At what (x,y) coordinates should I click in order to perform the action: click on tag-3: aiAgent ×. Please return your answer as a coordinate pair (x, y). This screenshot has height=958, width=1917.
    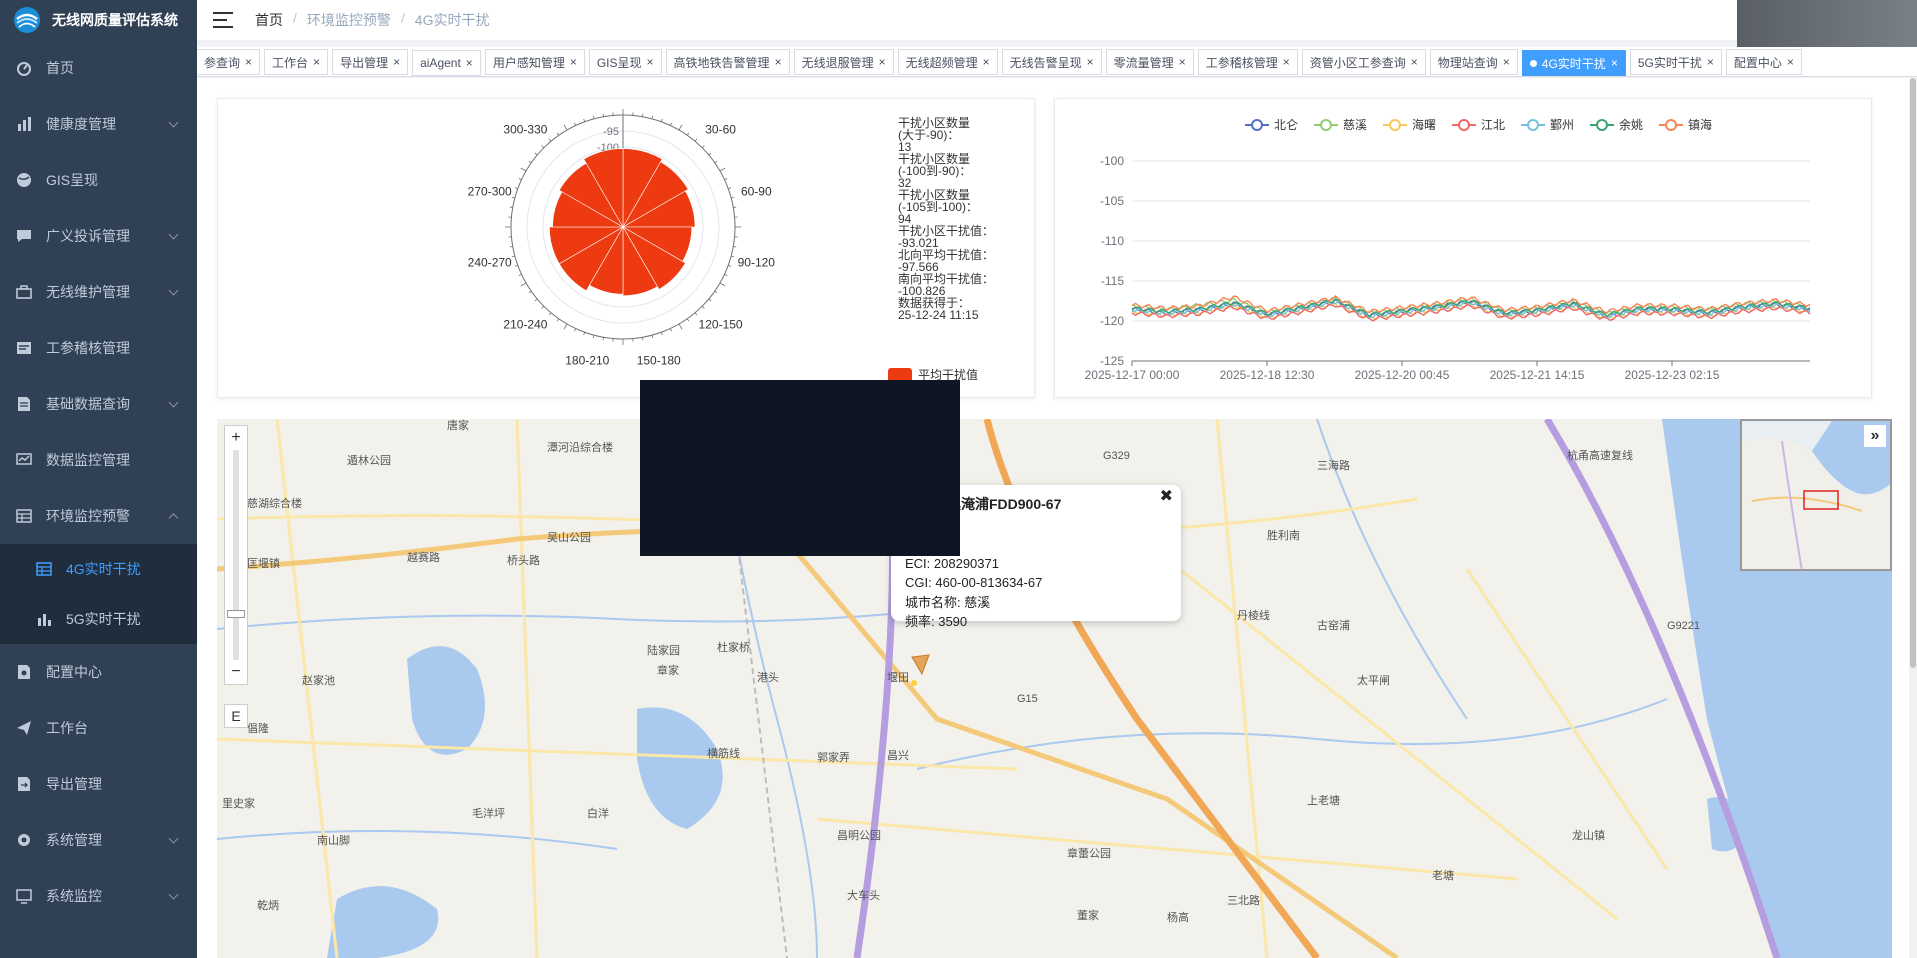
    Looking at the image, I should click on (446, 62).